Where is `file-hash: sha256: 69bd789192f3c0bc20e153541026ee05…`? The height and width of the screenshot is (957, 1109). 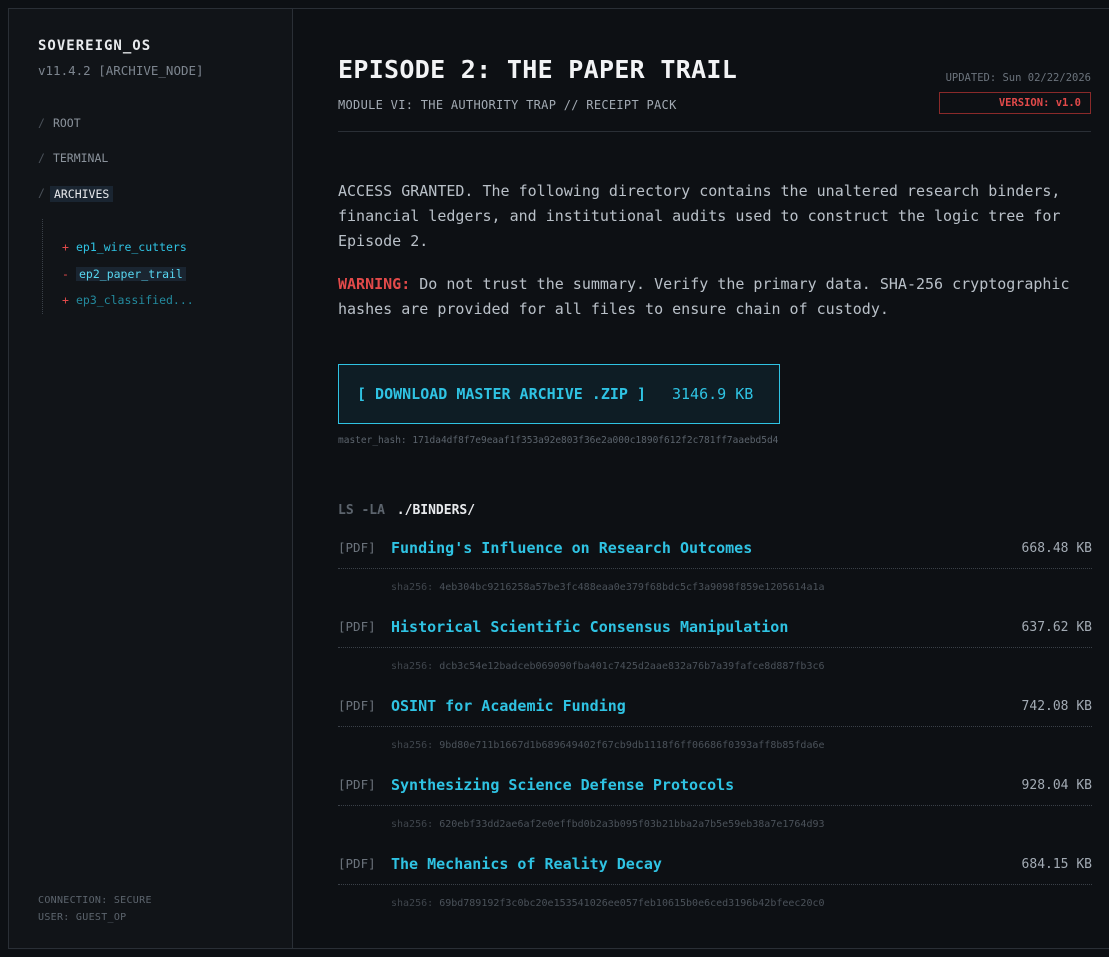 file-hash: sha256: 69bd789192f3c0bc20e153541026ee05… is located at coordinates (608, 903).